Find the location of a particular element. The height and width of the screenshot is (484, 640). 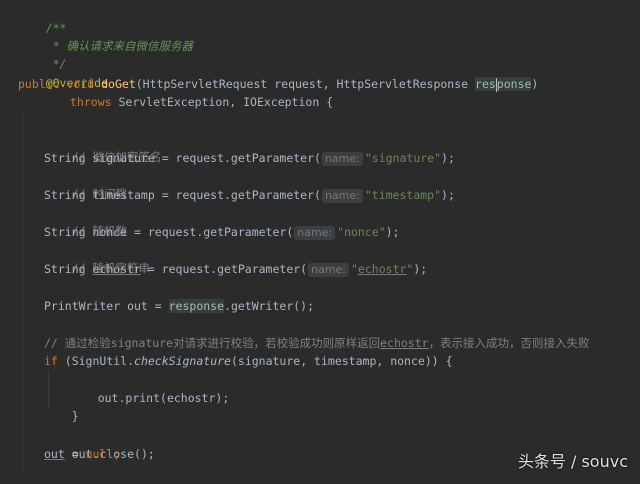

param-response-part2: ponse is located at coordinates (514, 84).